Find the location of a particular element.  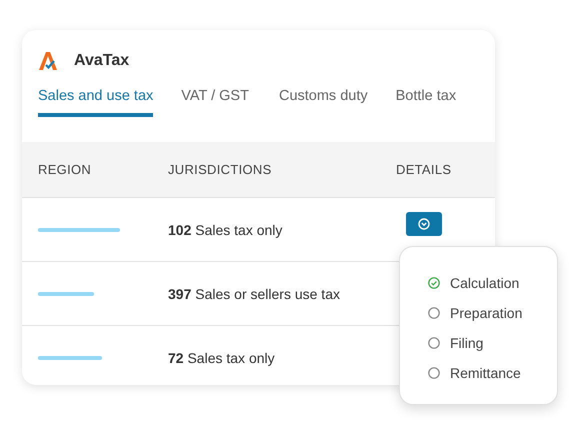

column-header: JURISDICTIONS is located at coordinates (220, 169).